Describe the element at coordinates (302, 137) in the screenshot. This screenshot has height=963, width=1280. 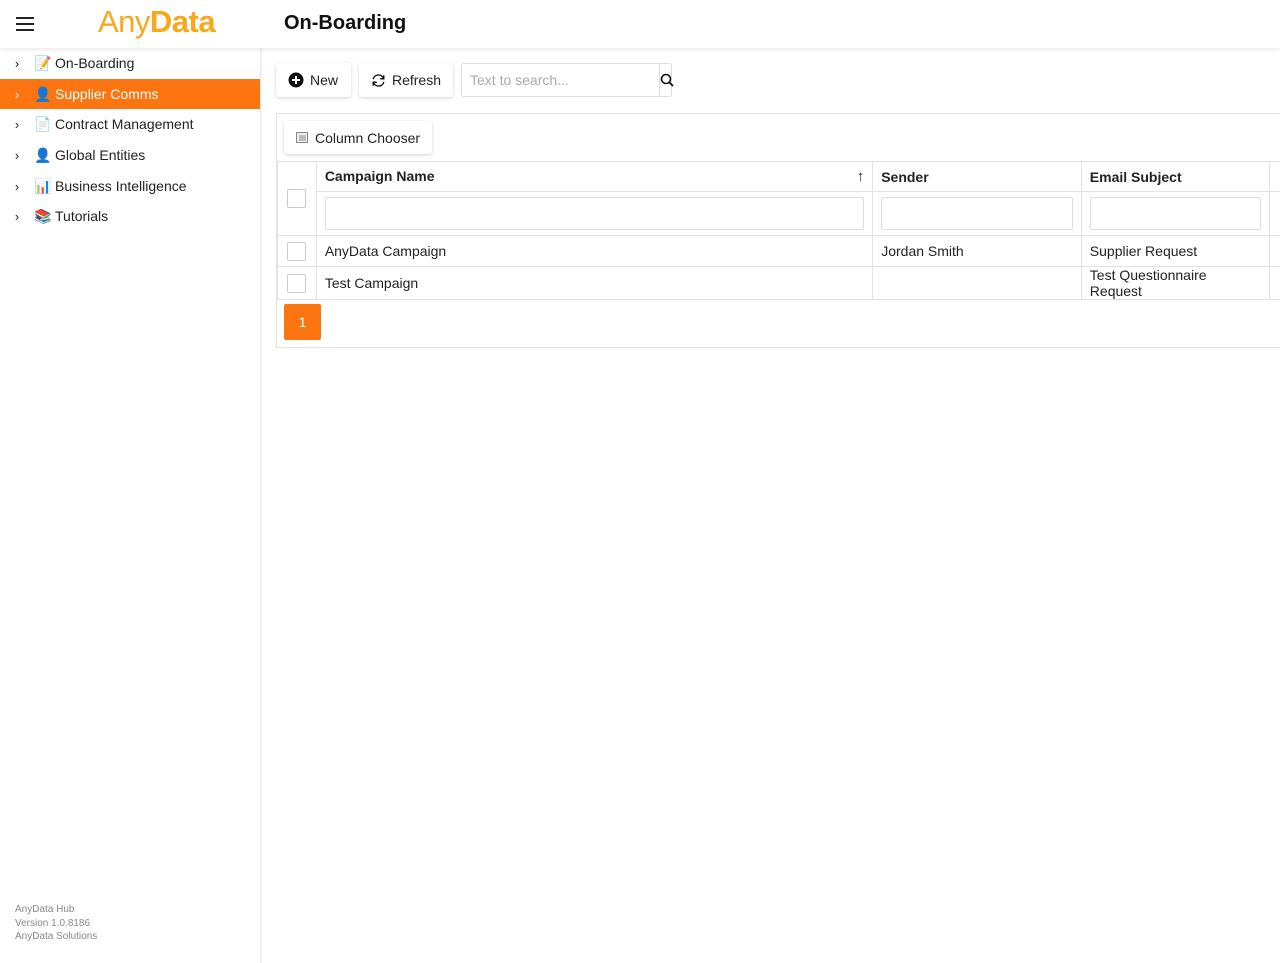
I see `column-chooser-icon` at that location.